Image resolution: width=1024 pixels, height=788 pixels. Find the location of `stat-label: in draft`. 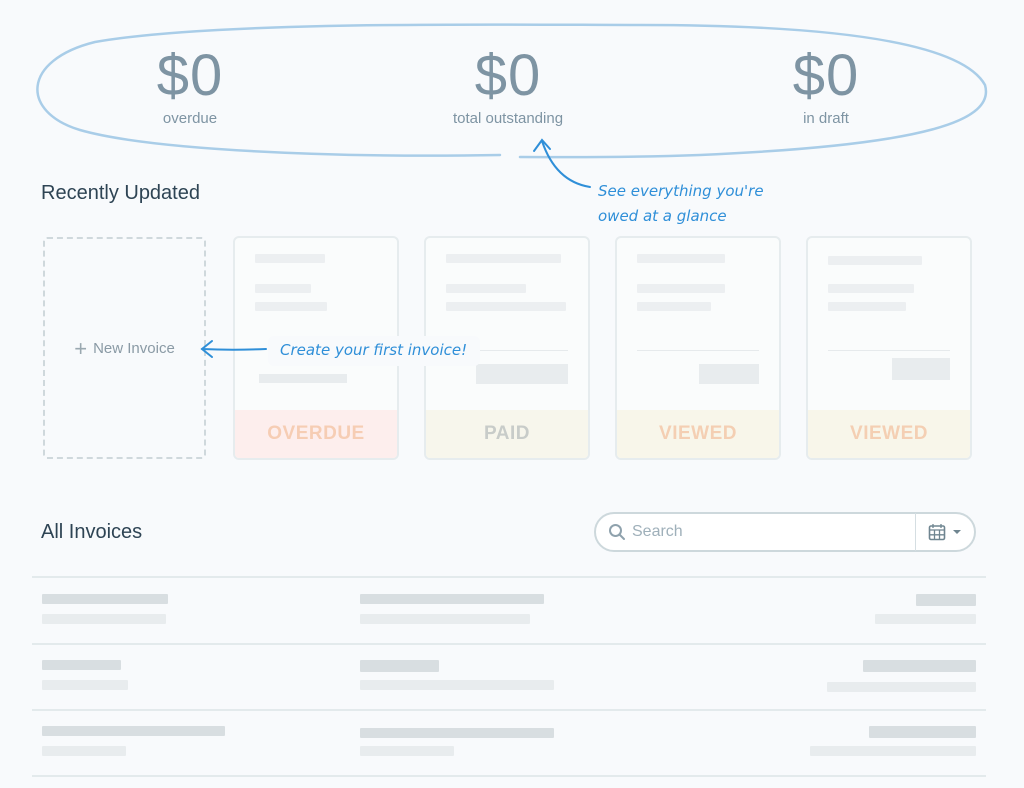

stat-label: in draft is located at coordinates (826, 118).